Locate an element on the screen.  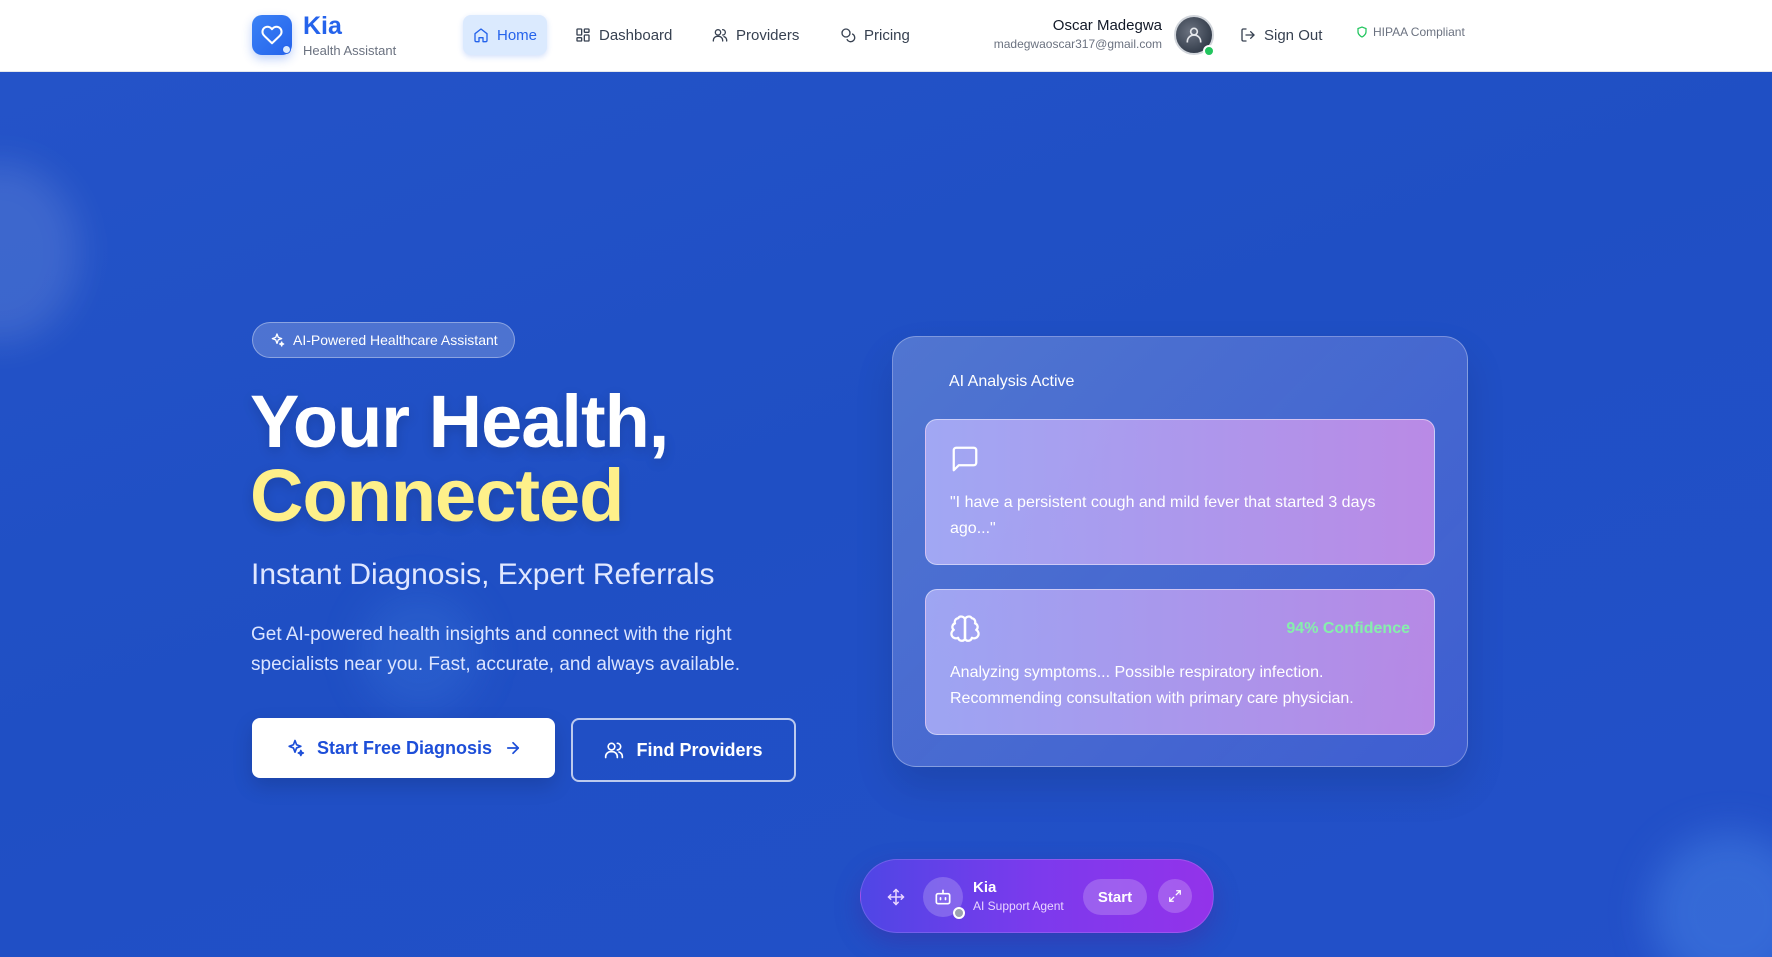
dashboard-icon is located at coordinates (583, 35).